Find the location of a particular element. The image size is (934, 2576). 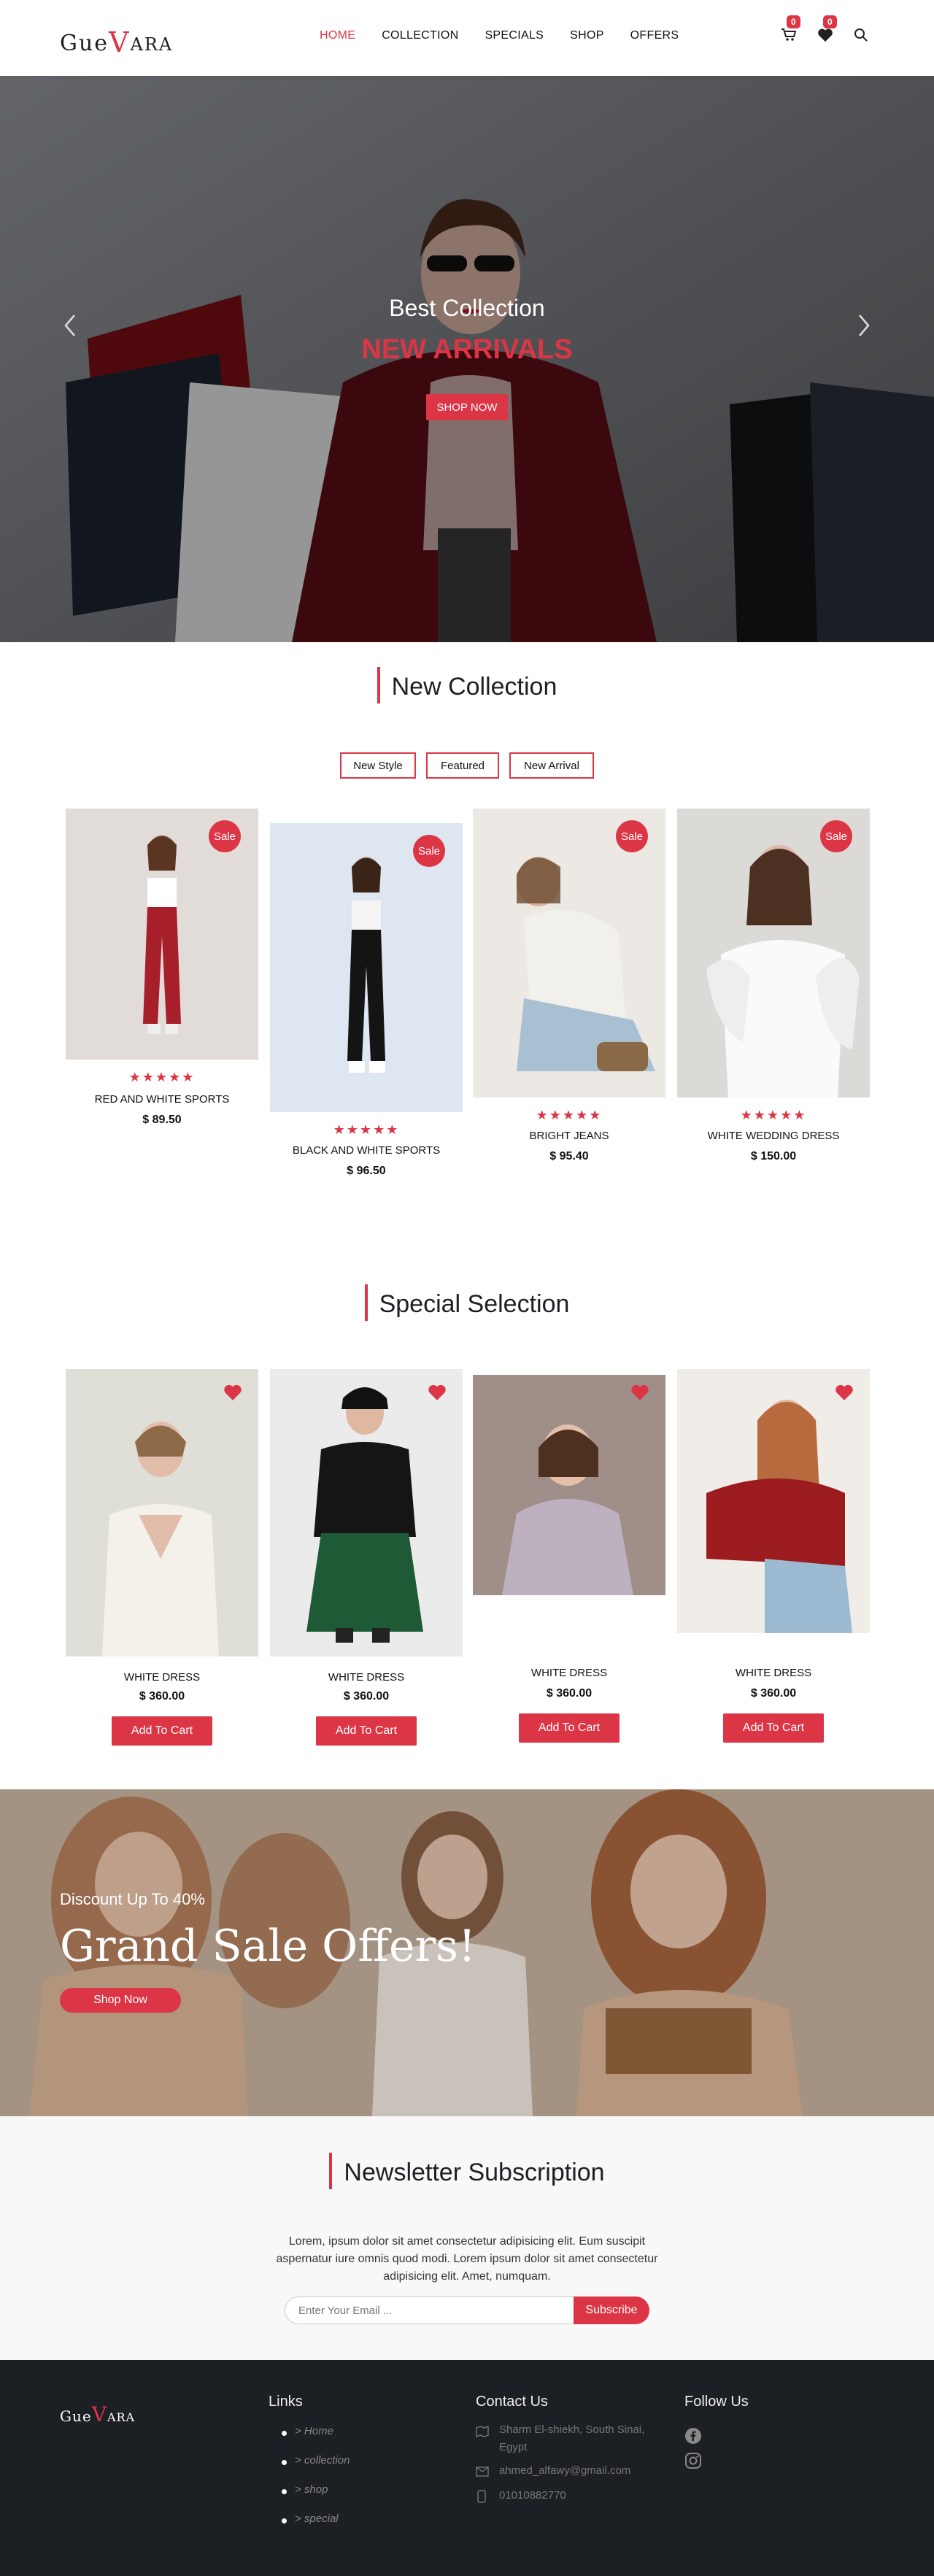

footer-follow-title: Follow Us is located at coordinates (716, 2402).